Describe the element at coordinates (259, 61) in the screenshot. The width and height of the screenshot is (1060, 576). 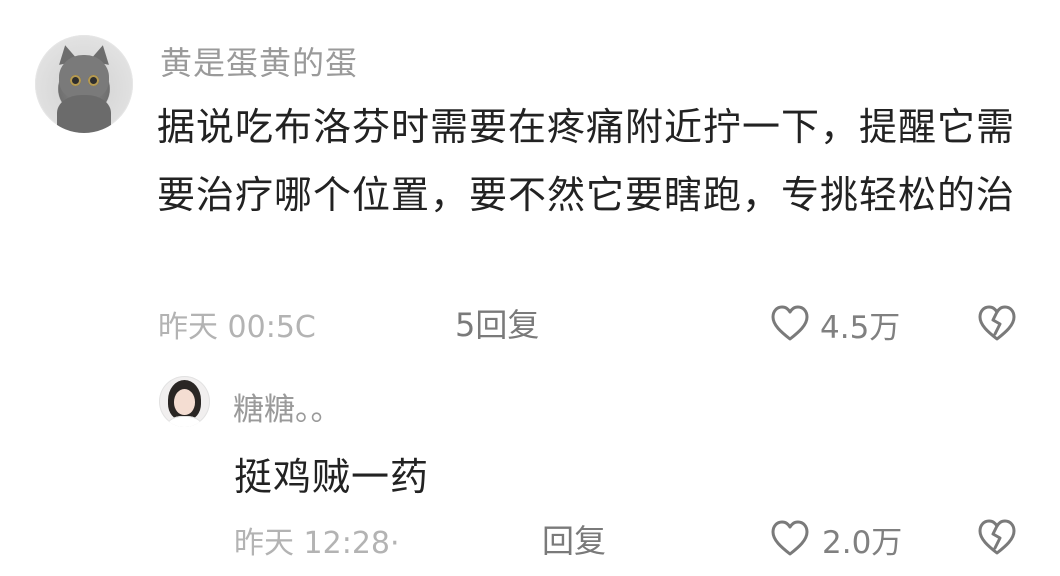
I see `username: 黄是蛋黄的蛋` at that location.